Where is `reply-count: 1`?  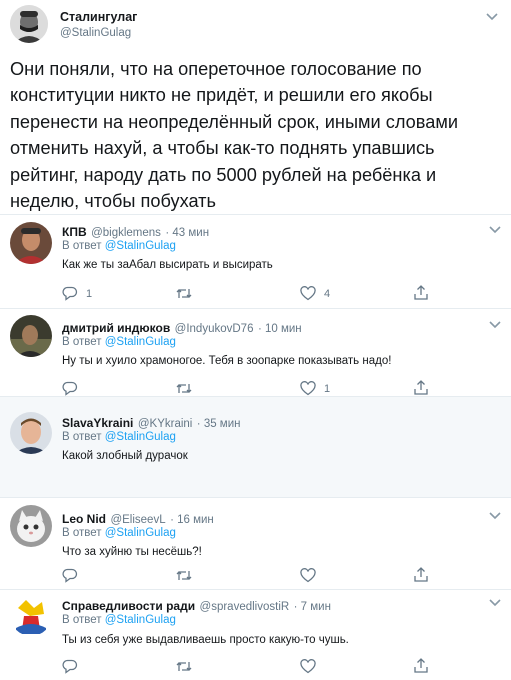 reply-count: 1 is located at coordinates (89, 293).